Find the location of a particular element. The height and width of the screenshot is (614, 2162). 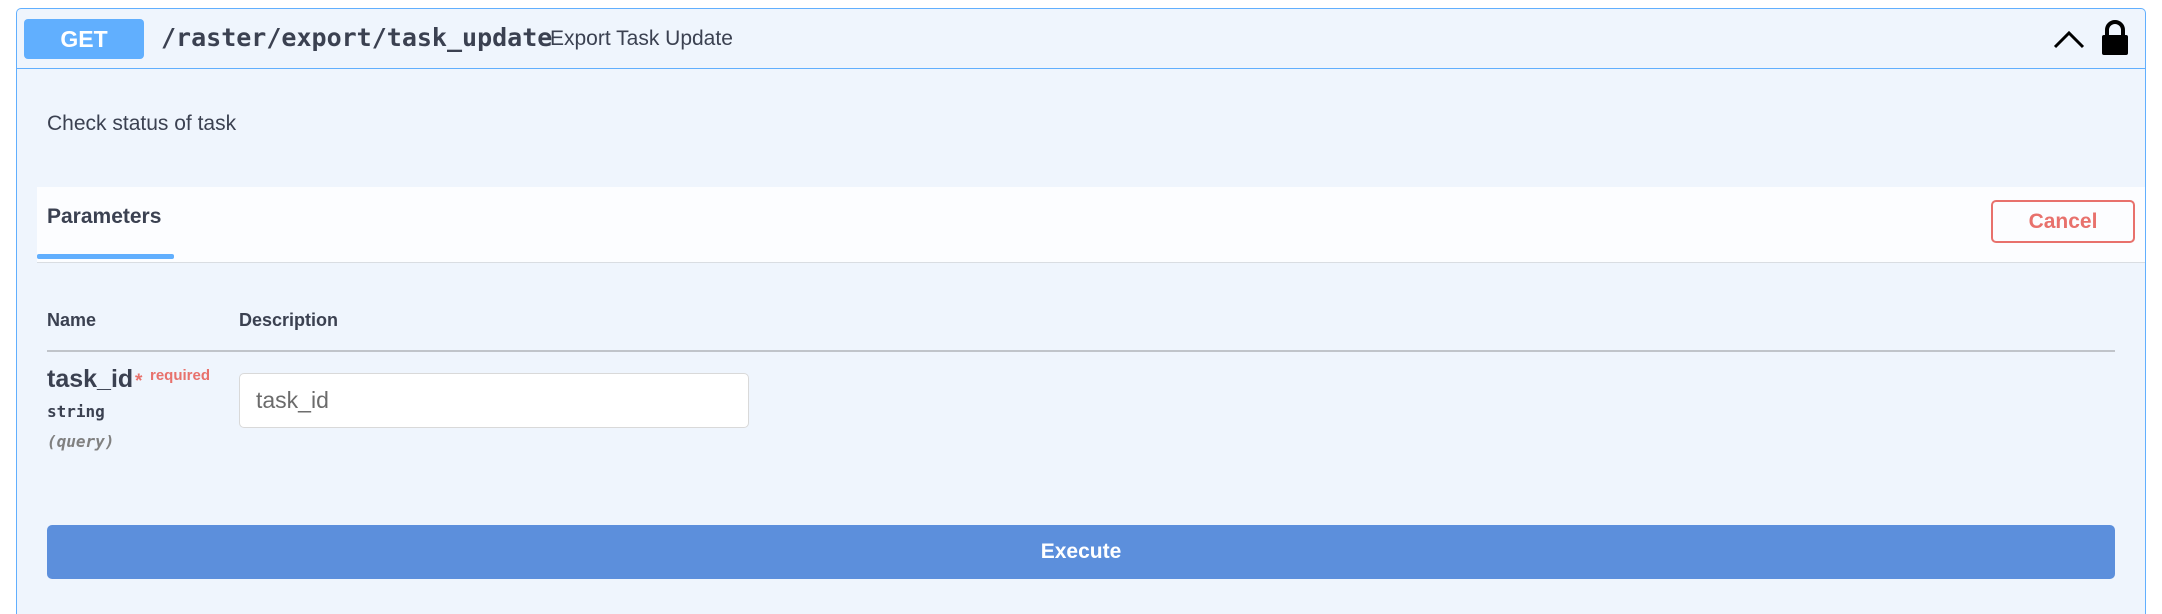

required-marker: * is located at coordinates (139, 381).